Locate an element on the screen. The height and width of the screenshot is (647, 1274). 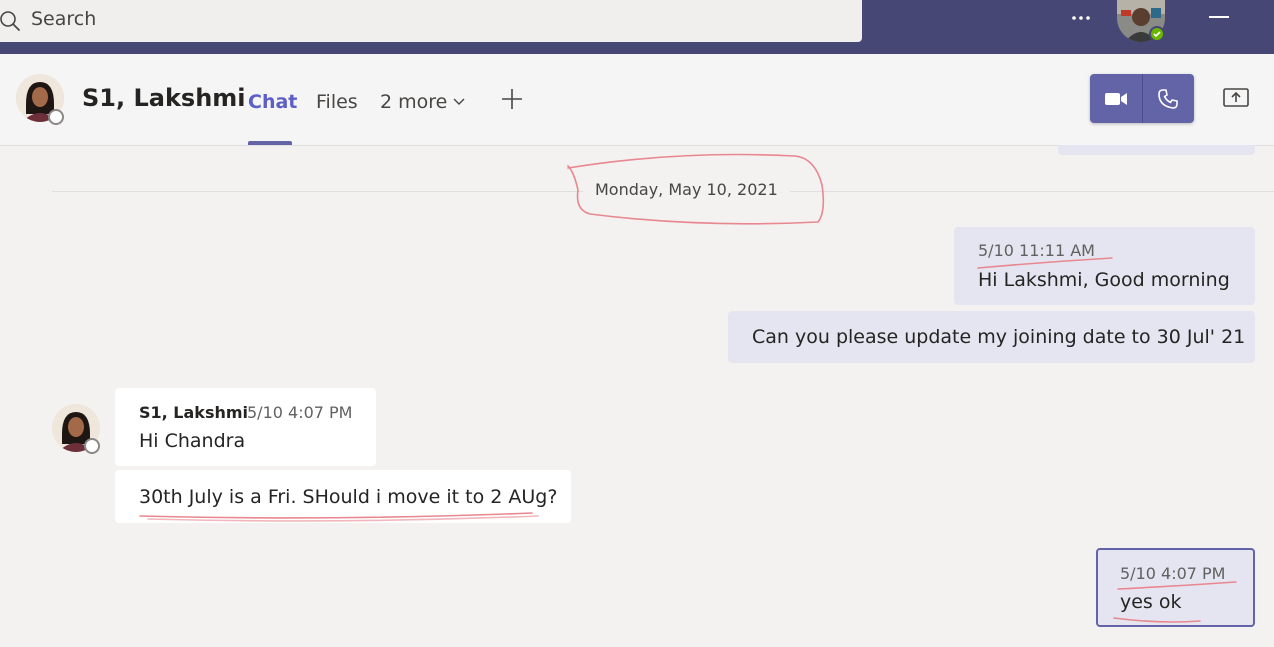
my-message-bubble-selected: 5/10 4:07 PM yes ok is located at coordinates (1175, 587).